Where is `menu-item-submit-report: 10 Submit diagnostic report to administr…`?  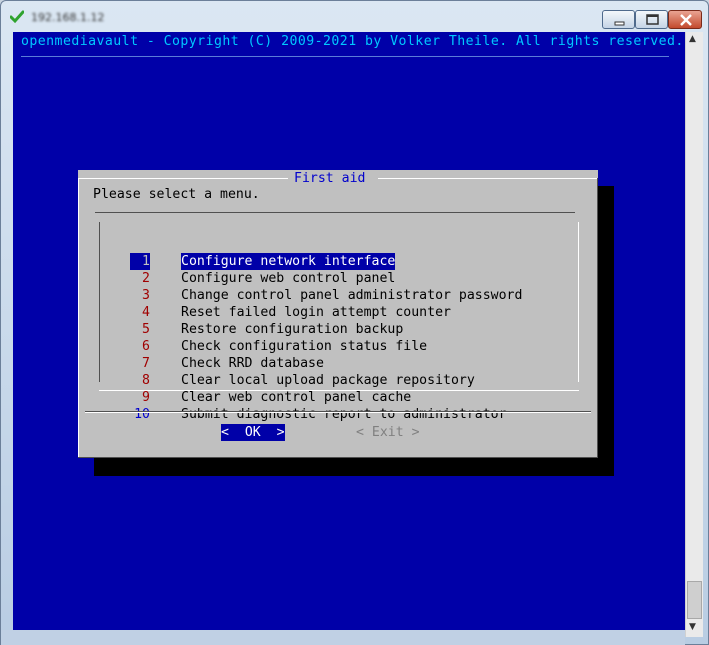
menu-item-submit-report: 10 Submit diagnostic report to administr… is located at coordinates (333, 414).